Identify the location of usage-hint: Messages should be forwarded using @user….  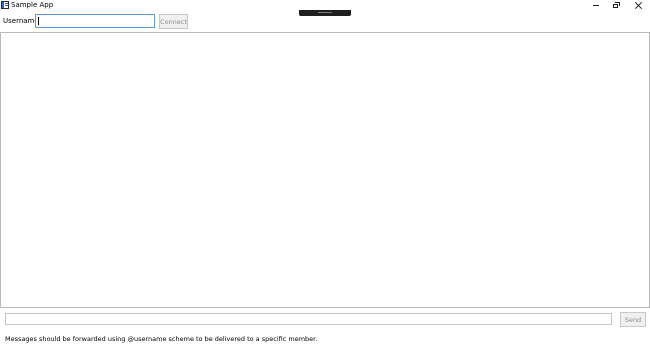
(161, 339).